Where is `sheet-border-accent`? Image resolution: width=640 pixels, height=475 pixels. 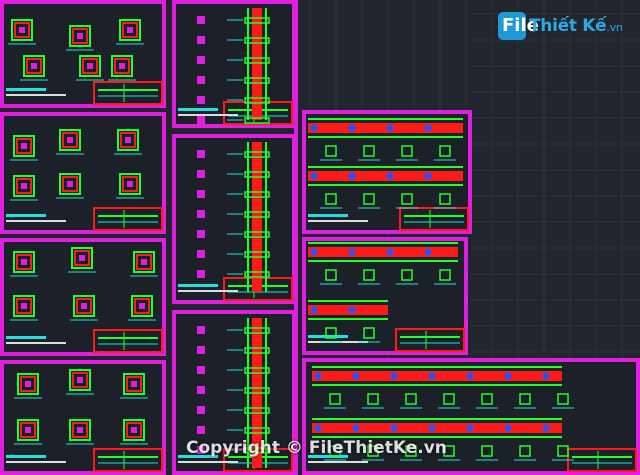
sheet-border-accent is located at coordinates (296, 237).